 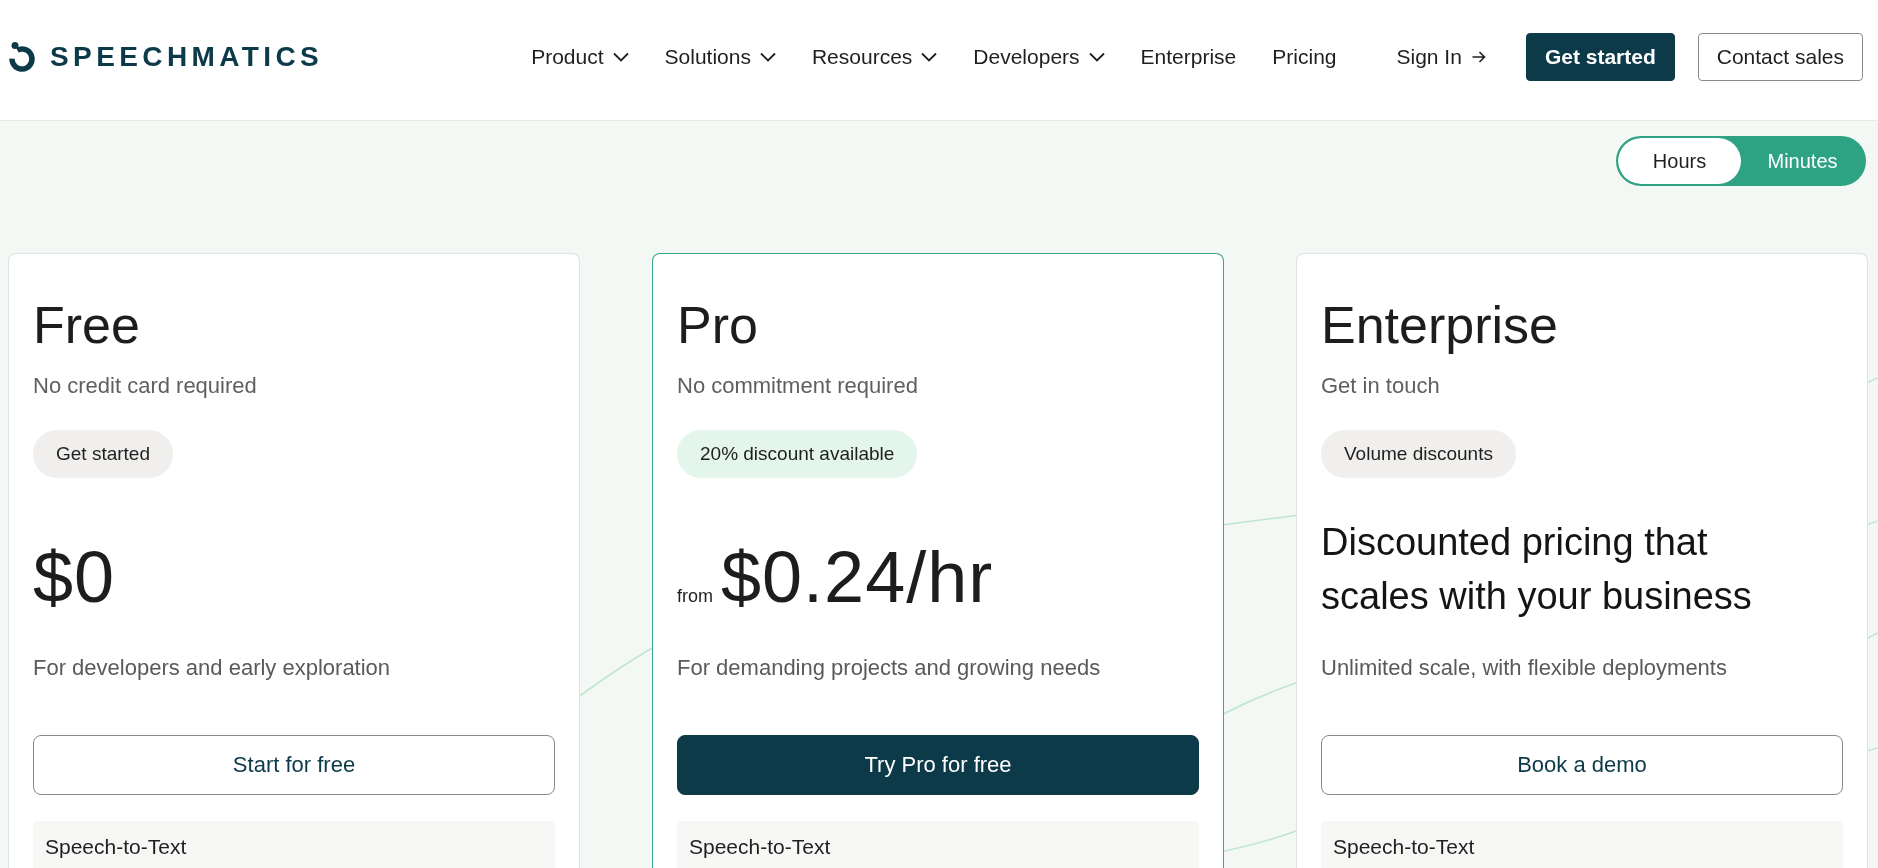 I want to click on logo-link: SPEECHMATICS, so click(x=166, y=57).